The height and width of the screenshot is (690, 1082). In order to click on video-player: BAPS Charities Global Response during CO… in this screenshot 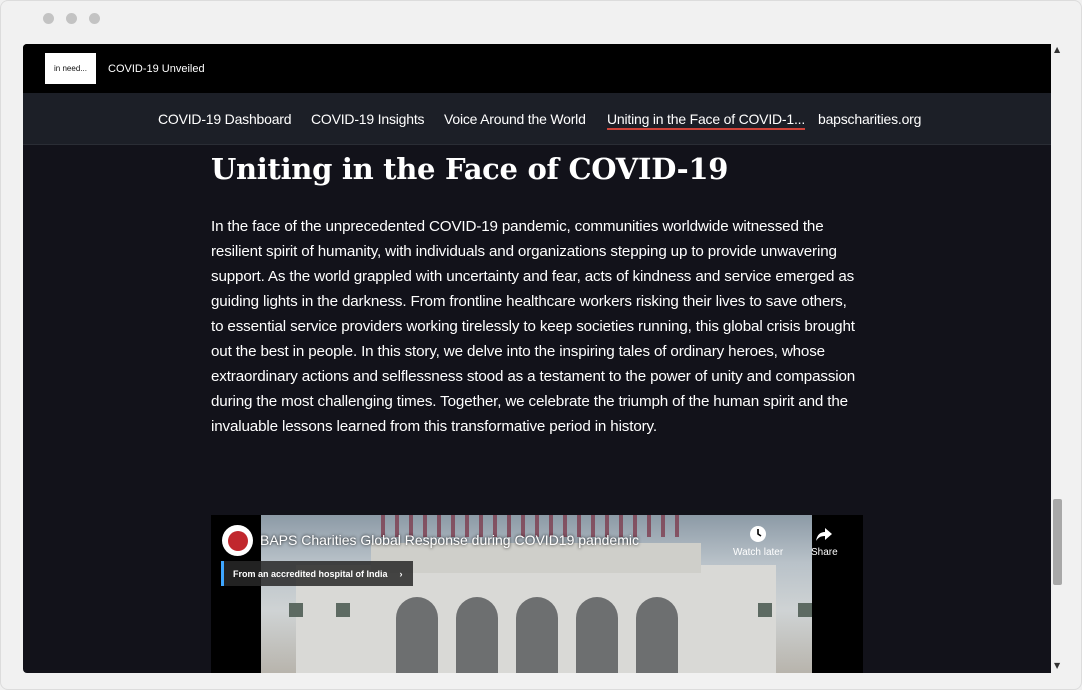, I will do `click(537, 594)`.